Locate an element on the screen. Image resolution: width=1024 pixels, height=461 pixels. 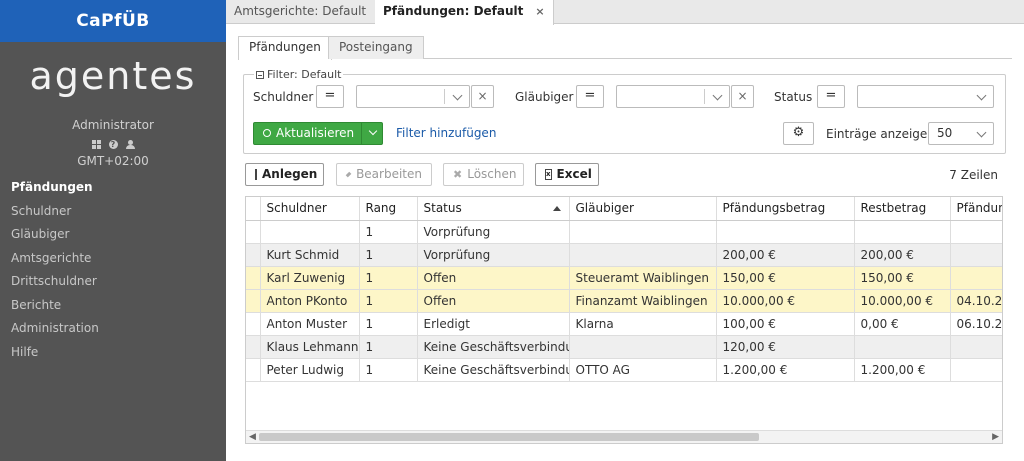
schuldner-clear-button: × is located at coordinates (482, 96).